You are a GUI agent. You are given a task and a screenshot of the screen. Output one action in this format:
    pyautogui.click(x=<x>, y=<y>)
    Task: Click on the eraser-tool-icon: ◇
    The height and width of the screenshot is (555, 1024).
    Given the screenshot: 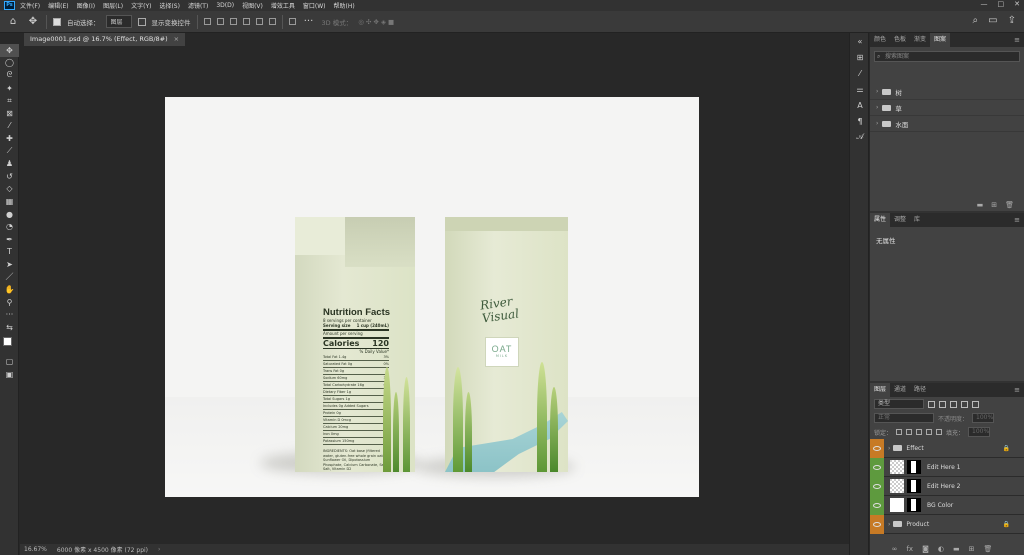 What is the action you would take?
    pyautogui.click(x=9, y=189)
    